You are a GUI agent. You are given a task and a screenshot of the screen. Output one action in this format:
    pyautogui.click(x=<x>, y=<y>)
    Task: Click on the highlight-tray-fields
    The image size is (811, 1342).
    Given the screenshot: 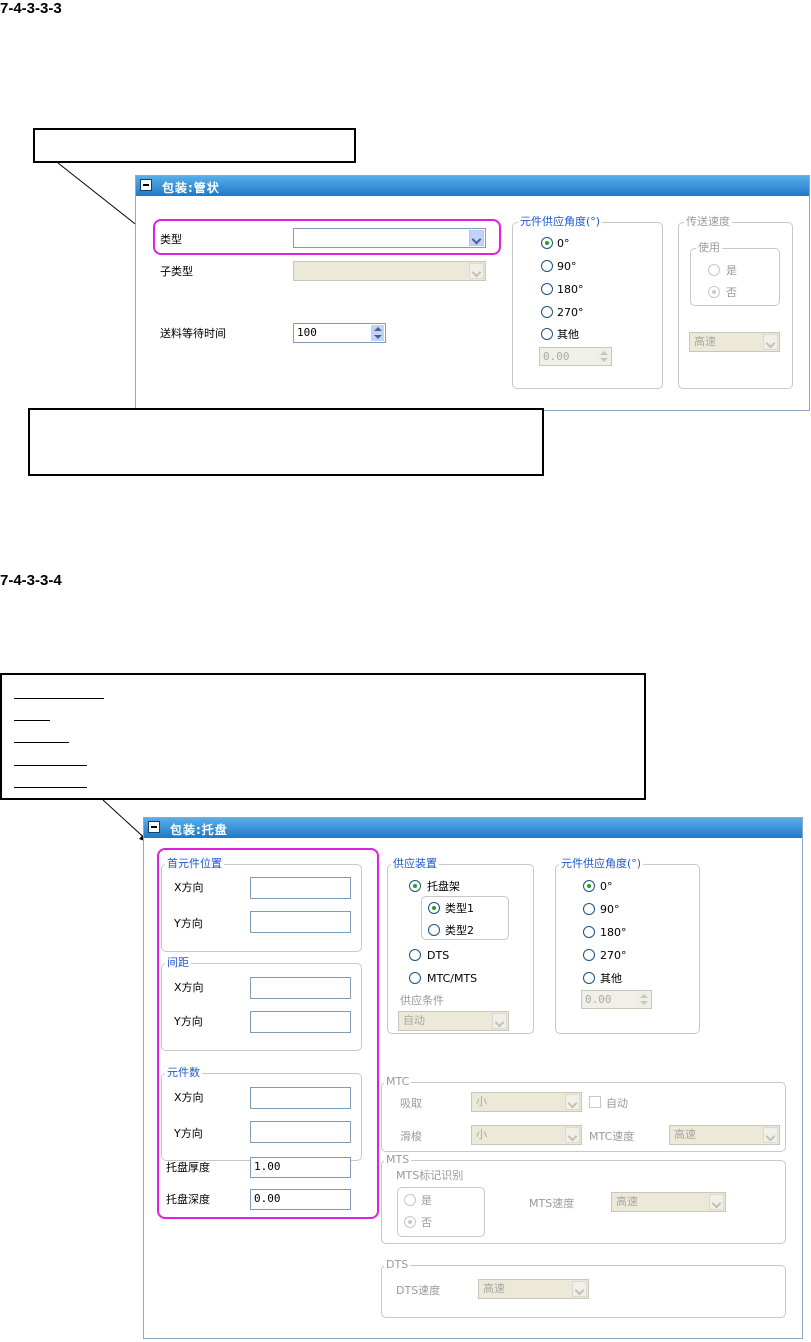 What is the action you would take?
    pyautogui.click(x=268, y=1033)
    